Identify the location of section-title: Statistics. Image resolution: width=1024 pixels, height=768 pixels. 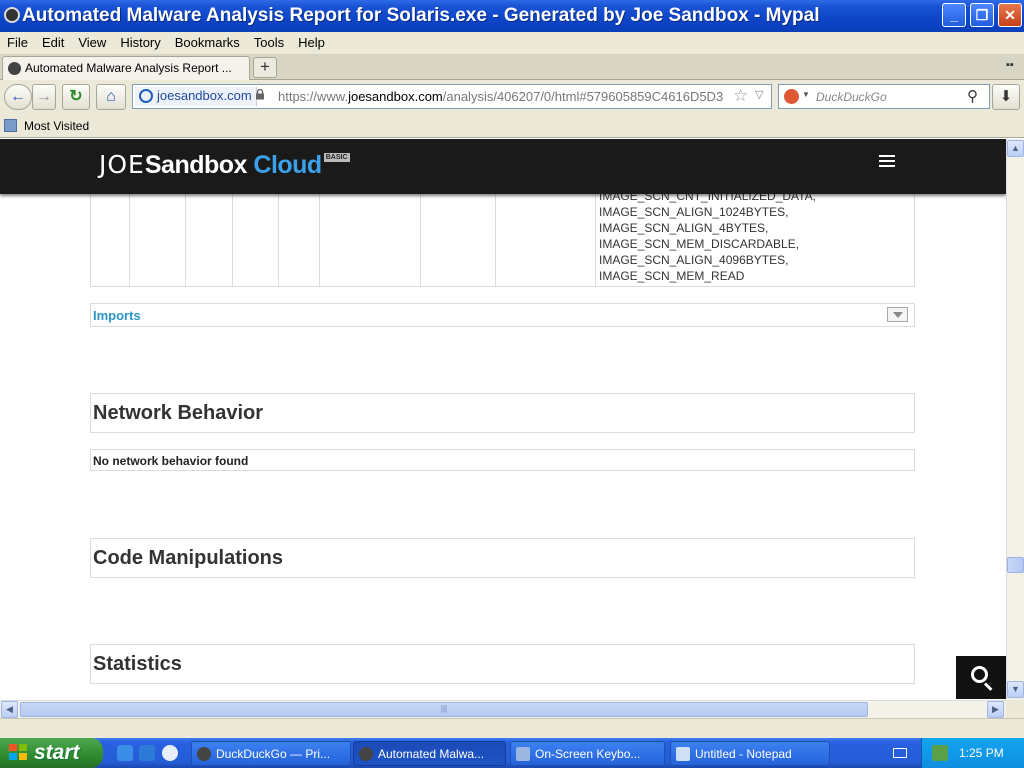
(137, 664).